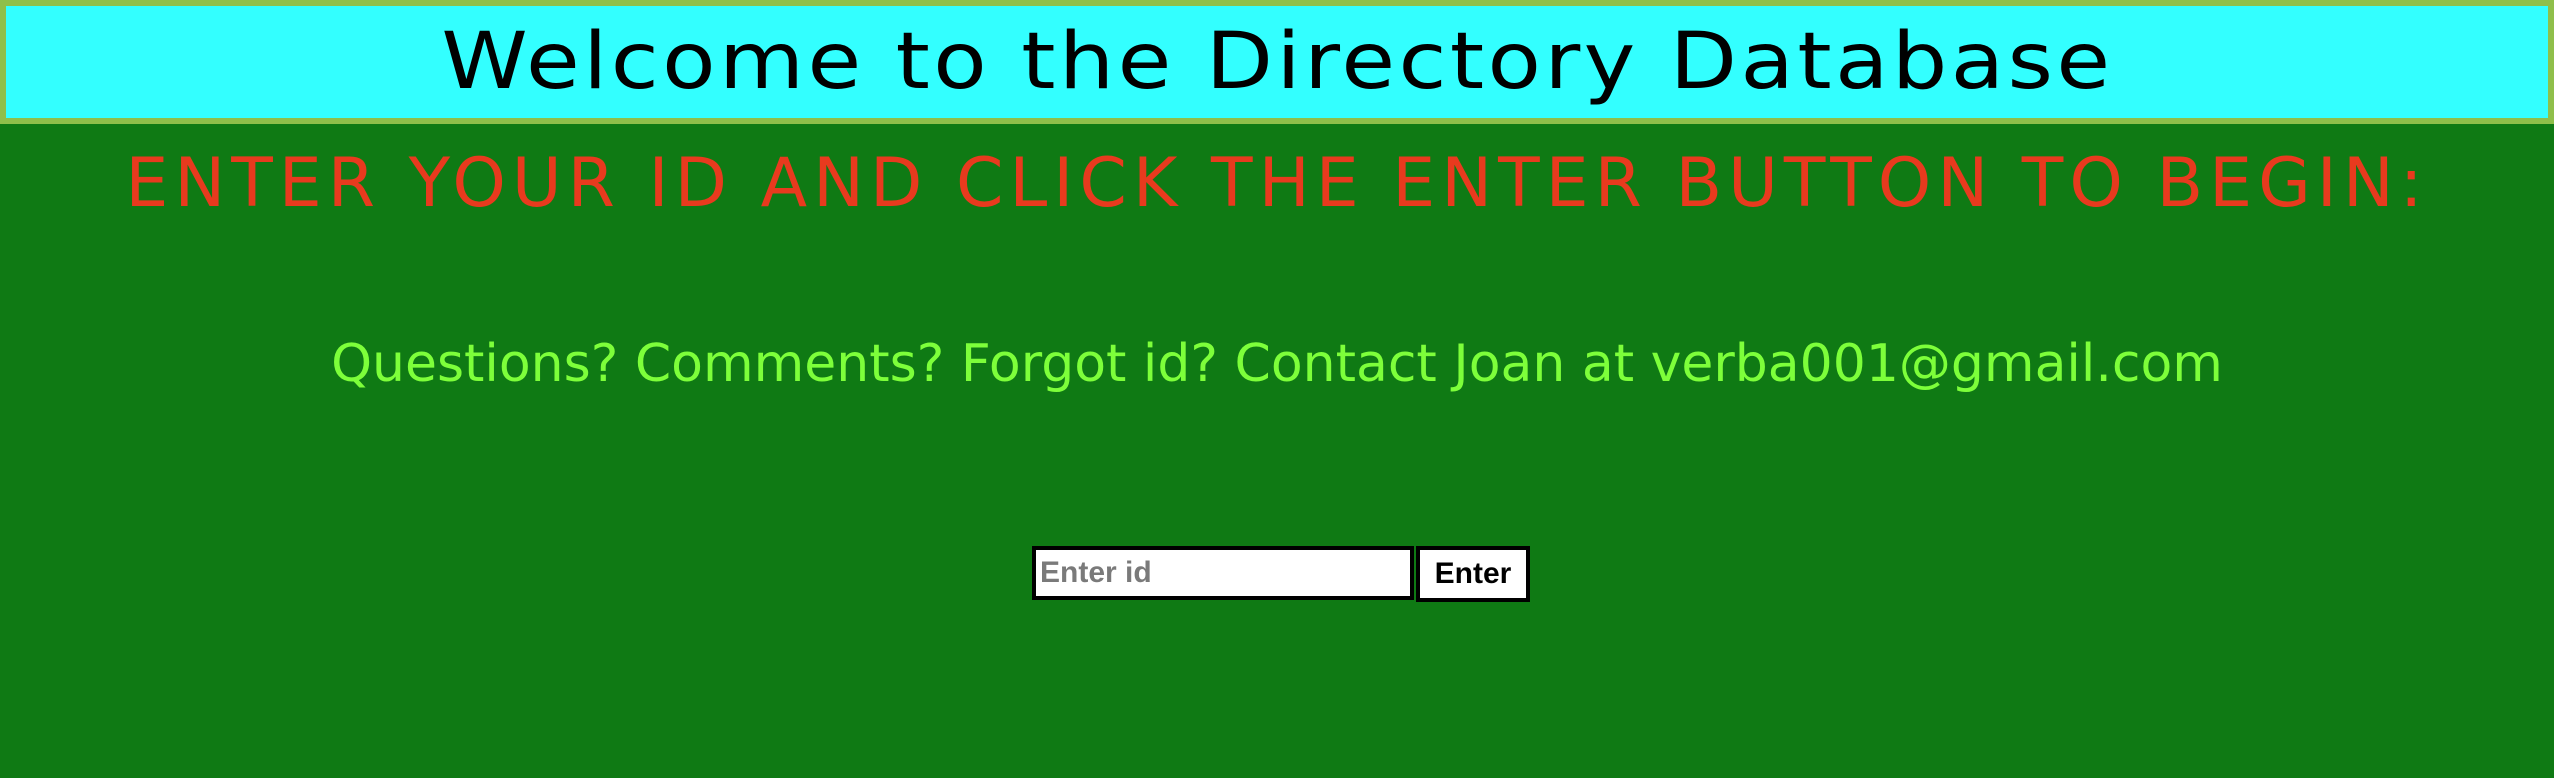 This screenshot has height=778, width=2554. I want to click on page-title: Welcome to the Directory Database, so click(1277, 62).